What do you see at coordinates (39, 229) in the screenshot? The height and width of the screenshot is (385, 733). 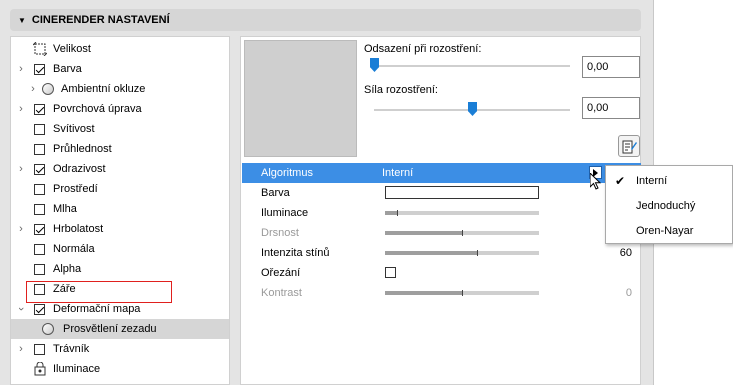 I see `checkbox-hrbolatost` at bounding box center [39, 229].